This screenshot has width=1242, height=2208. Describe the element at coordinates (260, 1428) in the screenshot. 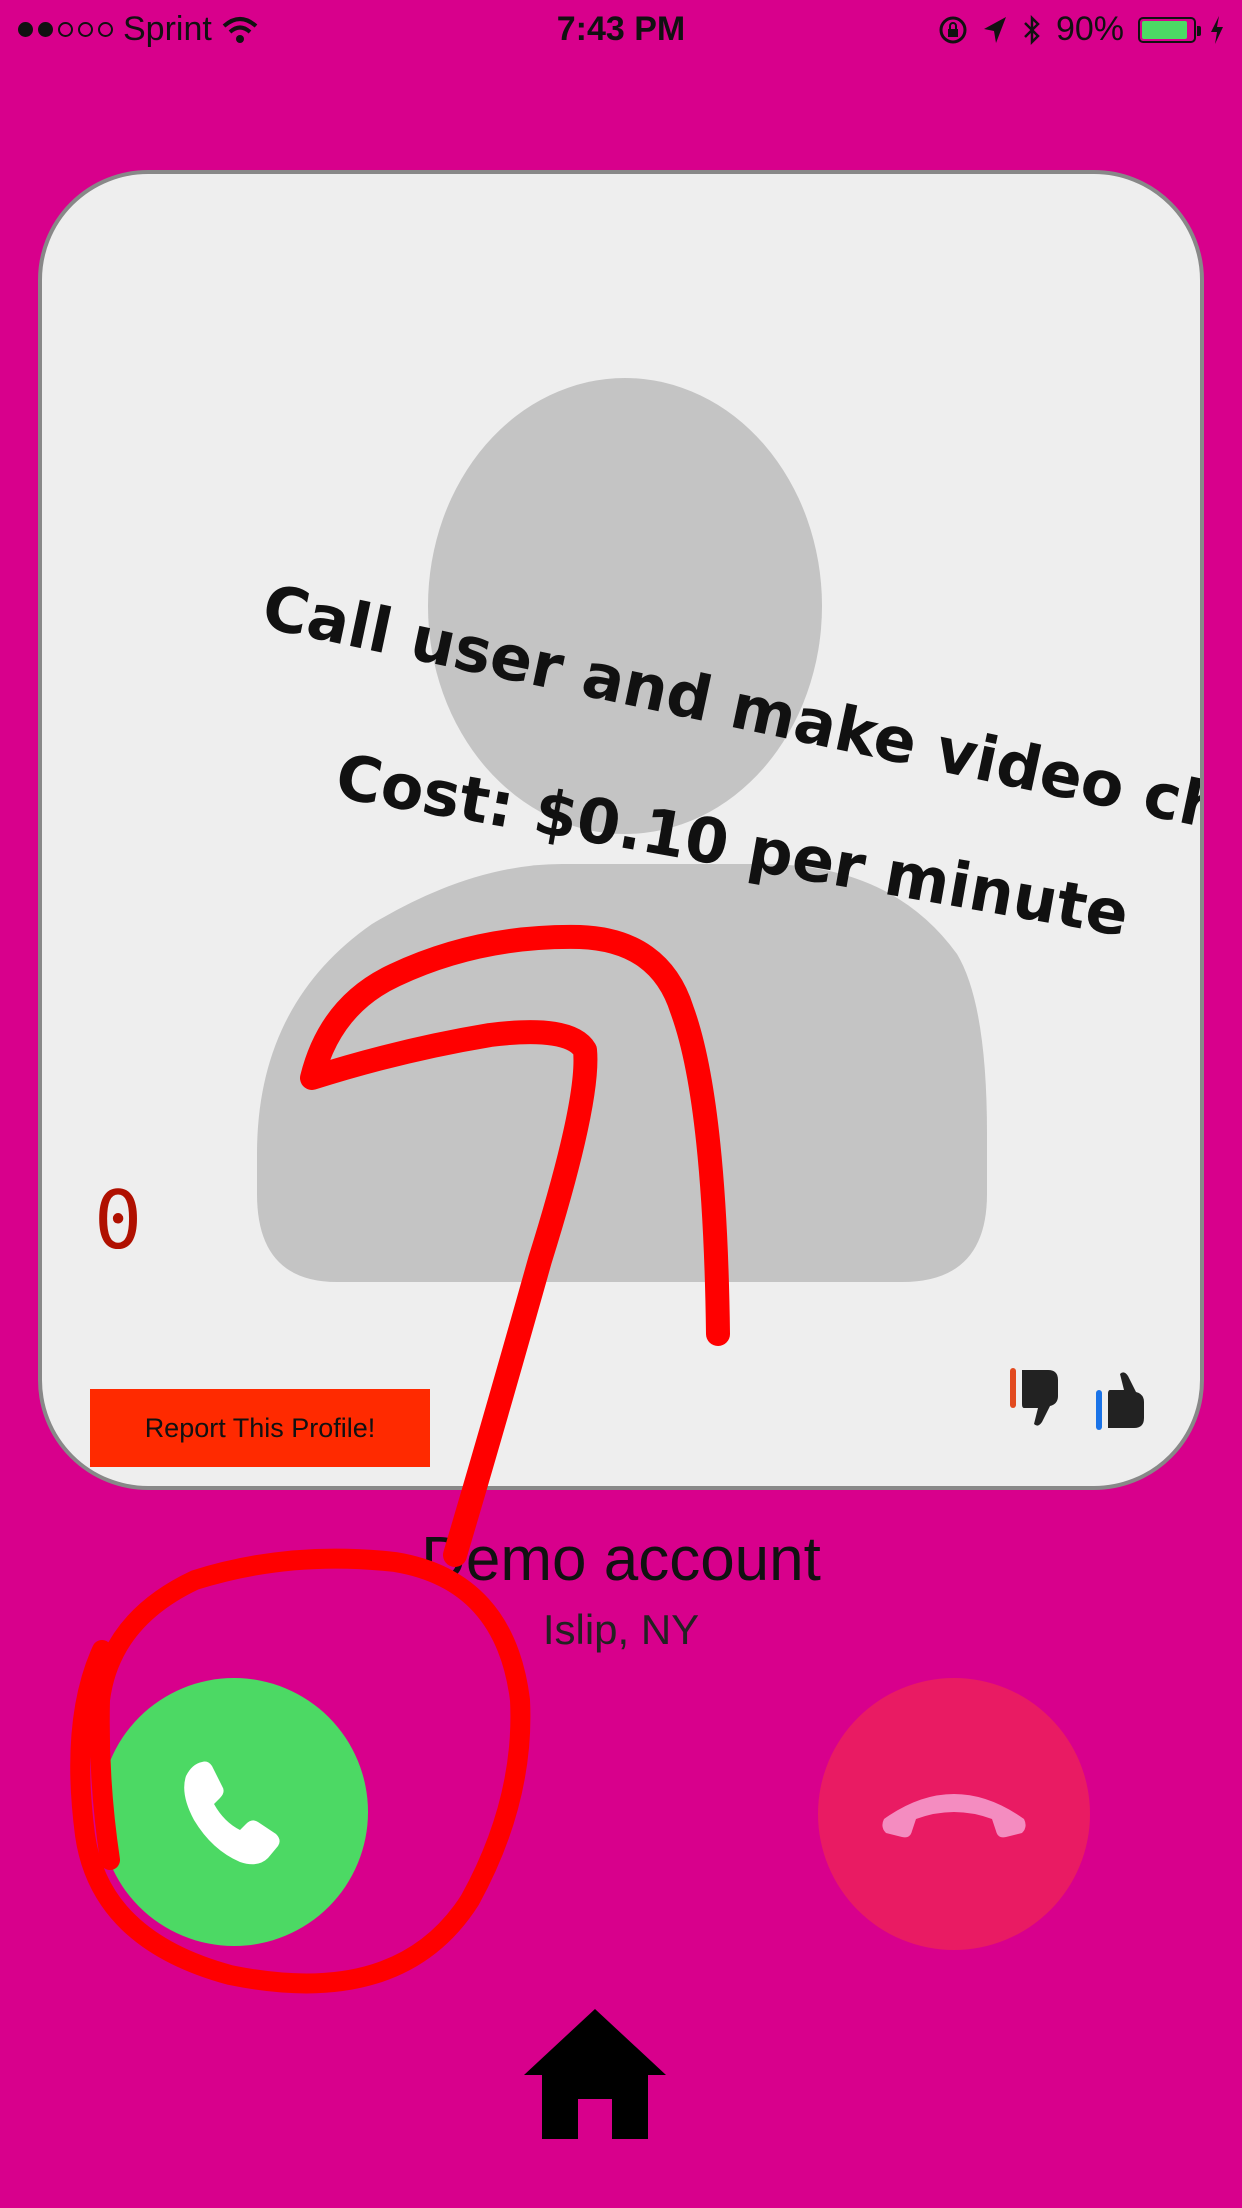

I see `report-profile-button: Report This Profile!` at that location.